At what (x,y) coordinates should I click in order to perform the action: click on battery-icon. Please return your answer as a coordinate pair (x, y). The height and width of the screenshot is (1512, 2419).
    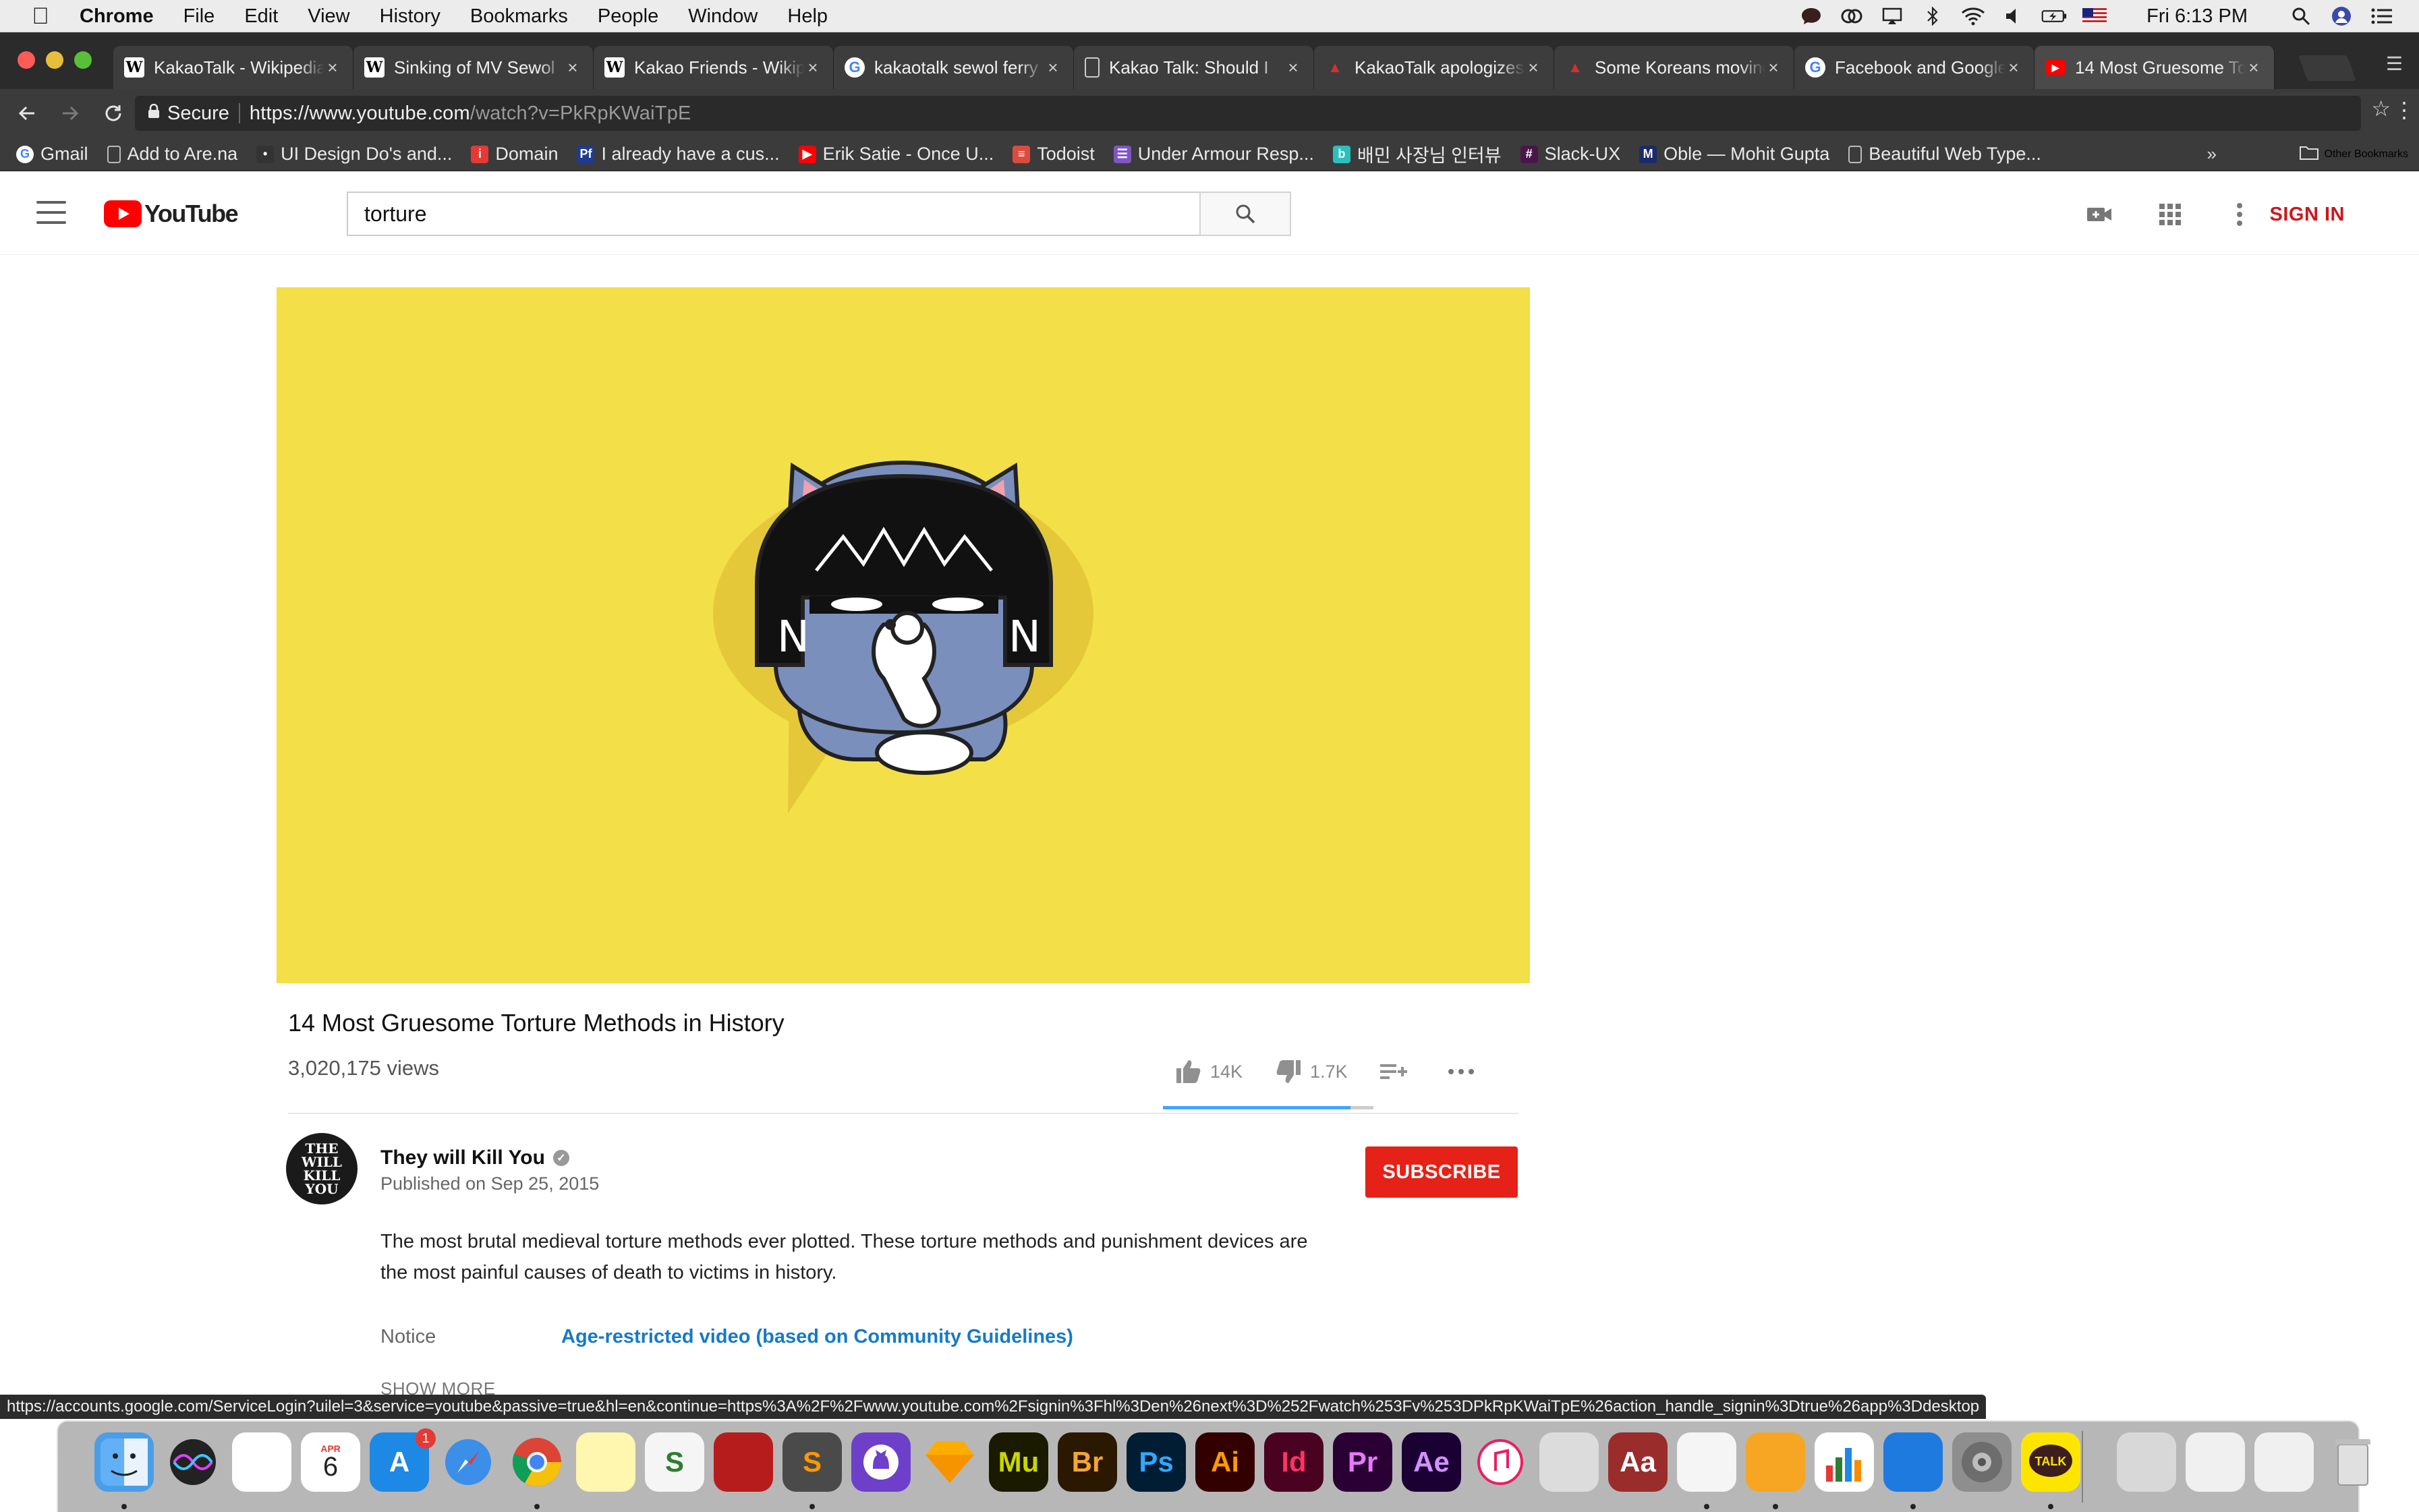
    Looking at the image, I should click on (2054, 16).